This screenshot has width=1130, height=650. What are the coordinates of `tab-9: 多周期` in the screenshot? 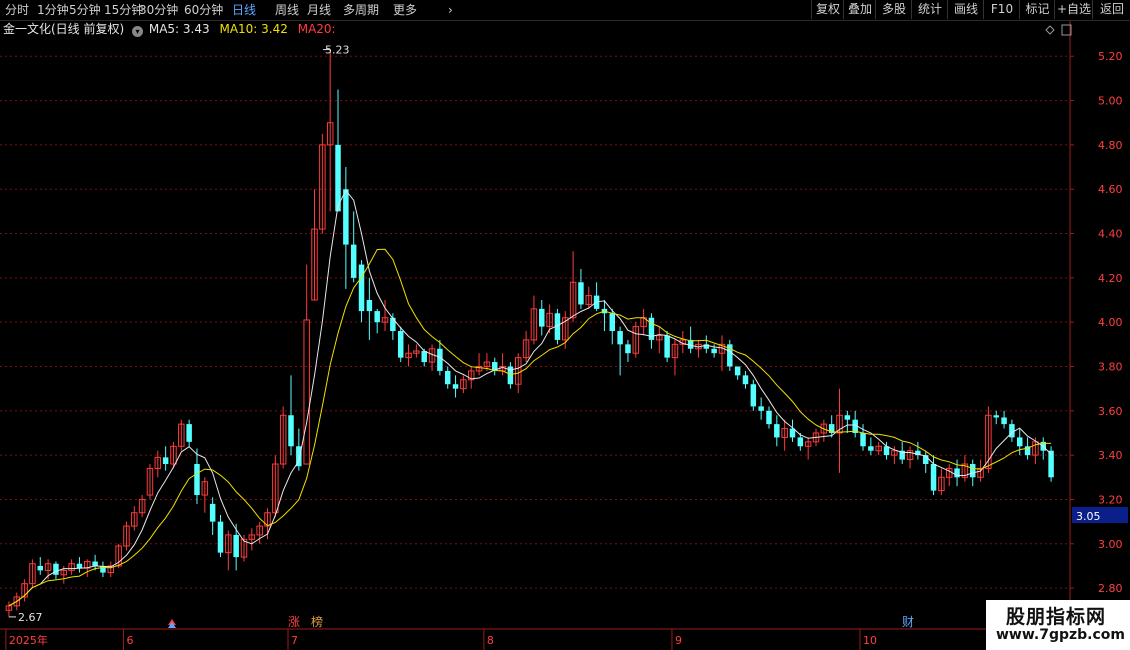 It's located at (361, 10).